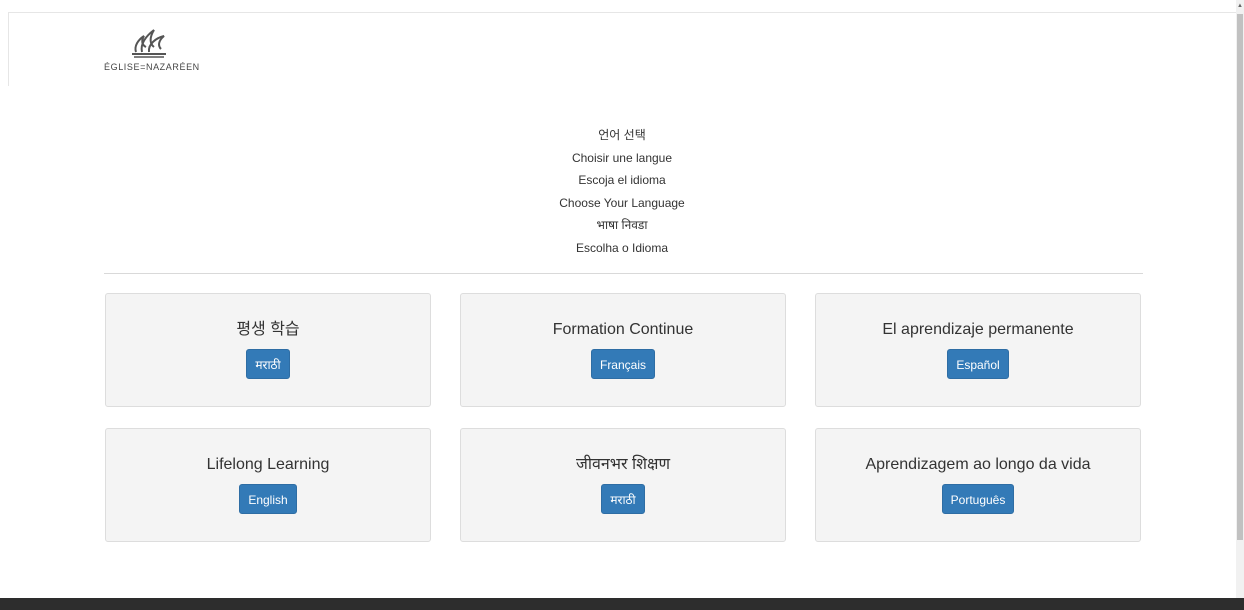  What do you see at coordinates (1240, 277) in the screenshot?
I see `scrollbar-thumb` at bounding box center [1240, 277].